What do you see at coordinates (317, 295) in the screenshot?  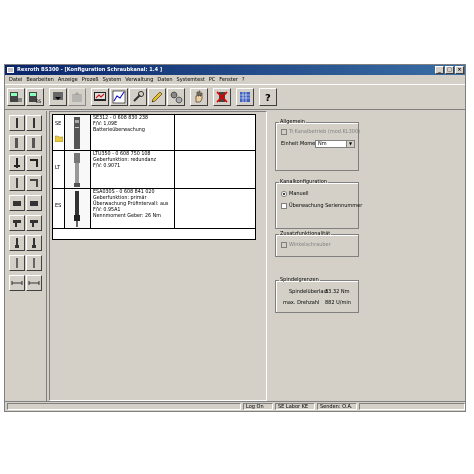 I see `spindle-limits-group: Spindelgrenzen` at bounding box center [317, 295].